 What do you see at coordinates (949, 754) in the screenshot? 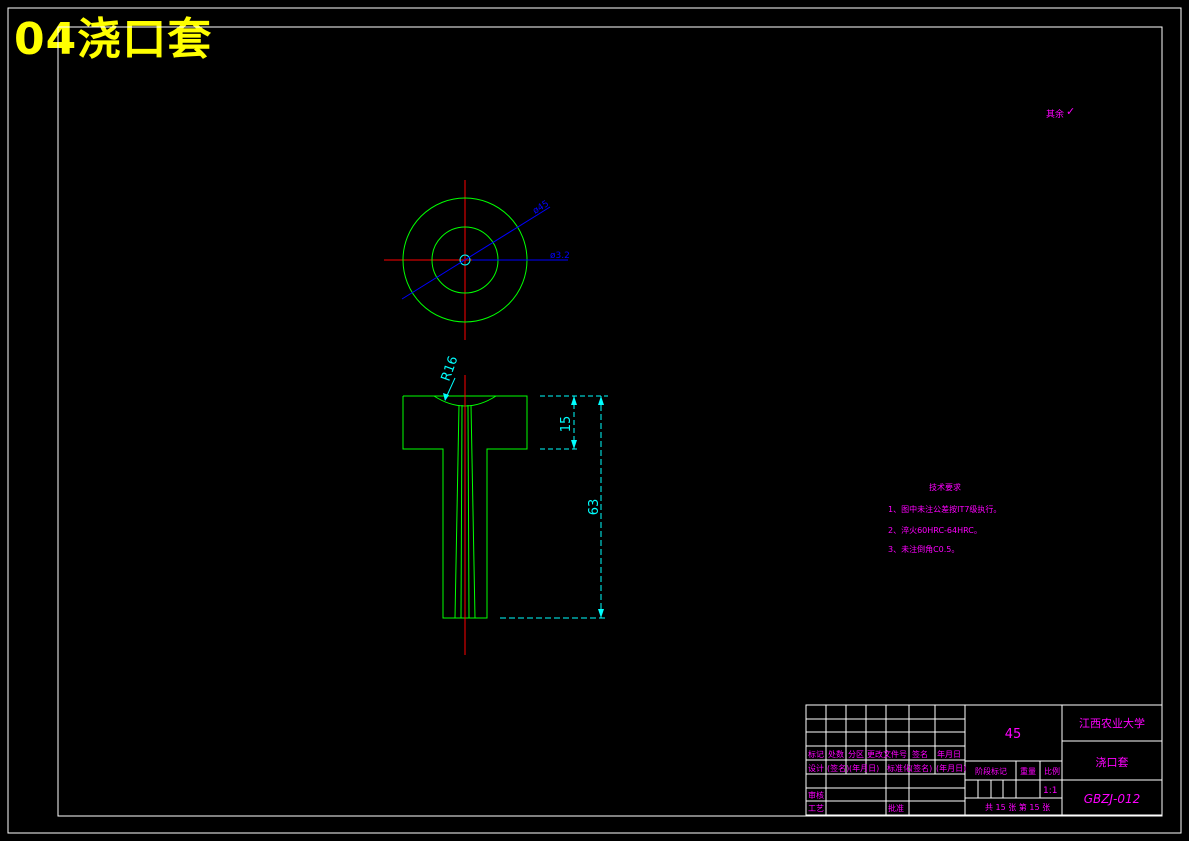
I see `hdr-date: 年月日` at bounding box center [949, 754].